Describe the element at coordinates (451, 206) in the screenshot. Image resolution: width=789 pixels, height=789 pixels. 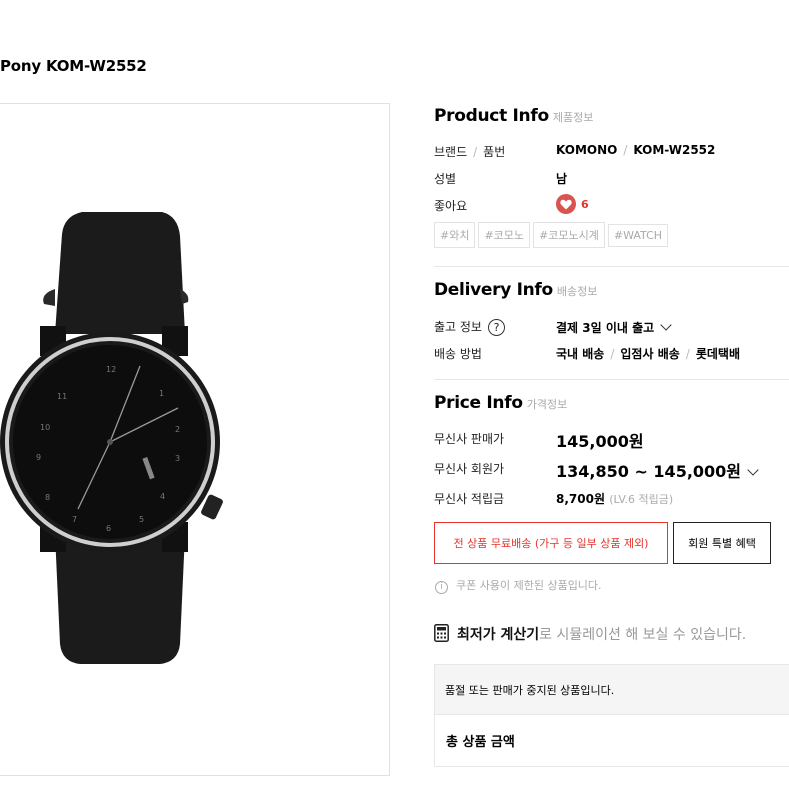
I see `likes-label: 좋아요` at that location.